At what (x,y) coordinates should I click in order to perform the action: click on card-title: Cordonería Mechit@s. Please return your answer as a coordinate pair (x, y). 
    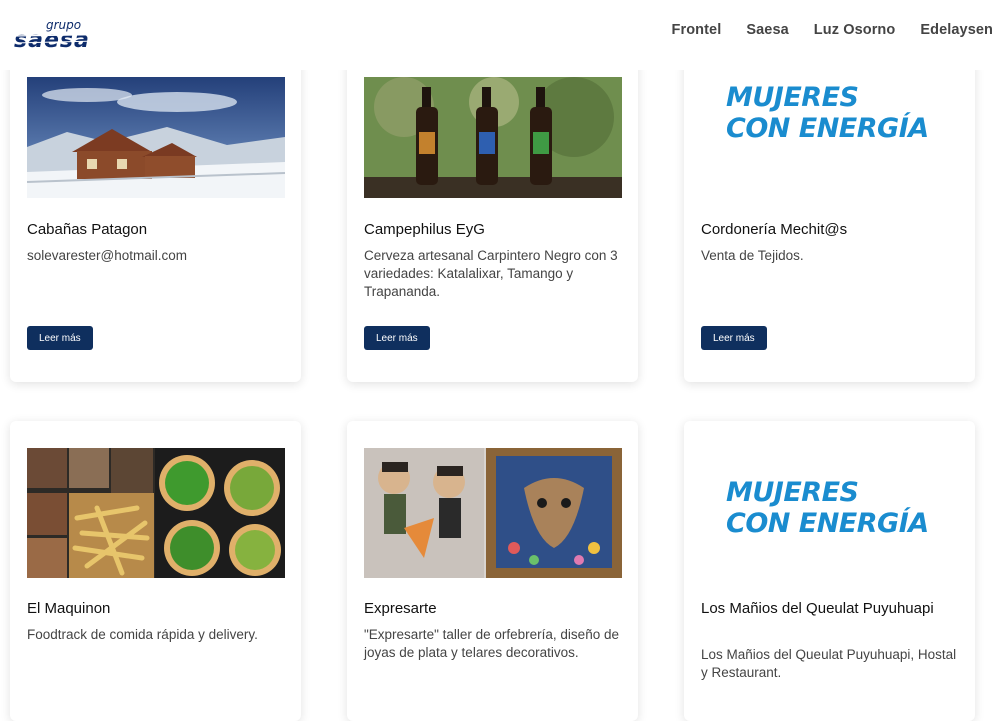
    Looking at the image, I should click on (774, 229).